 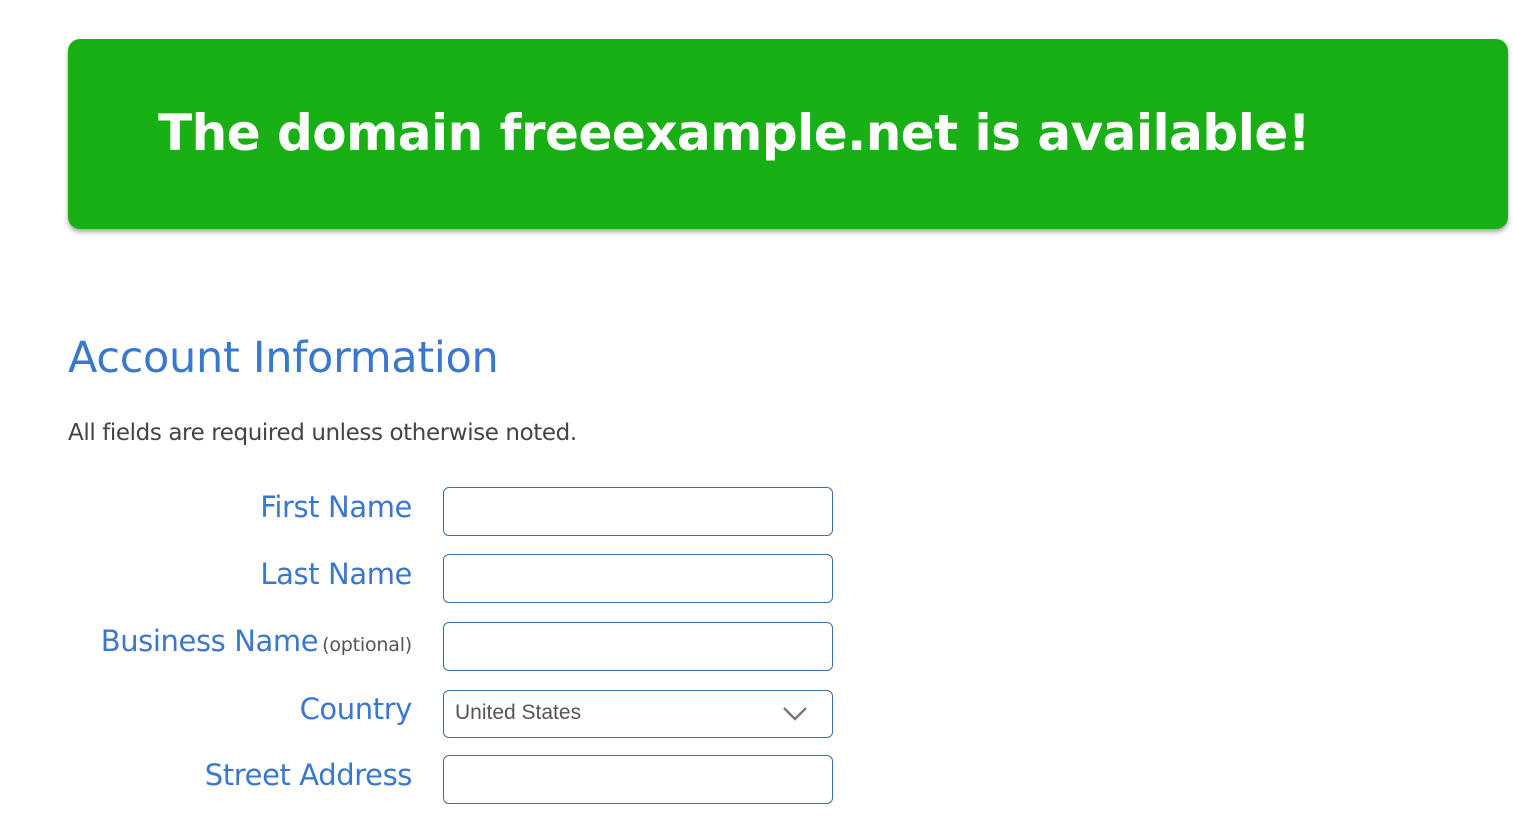 I want to click on country-selected-value: United States, so click(x=518, y=712).